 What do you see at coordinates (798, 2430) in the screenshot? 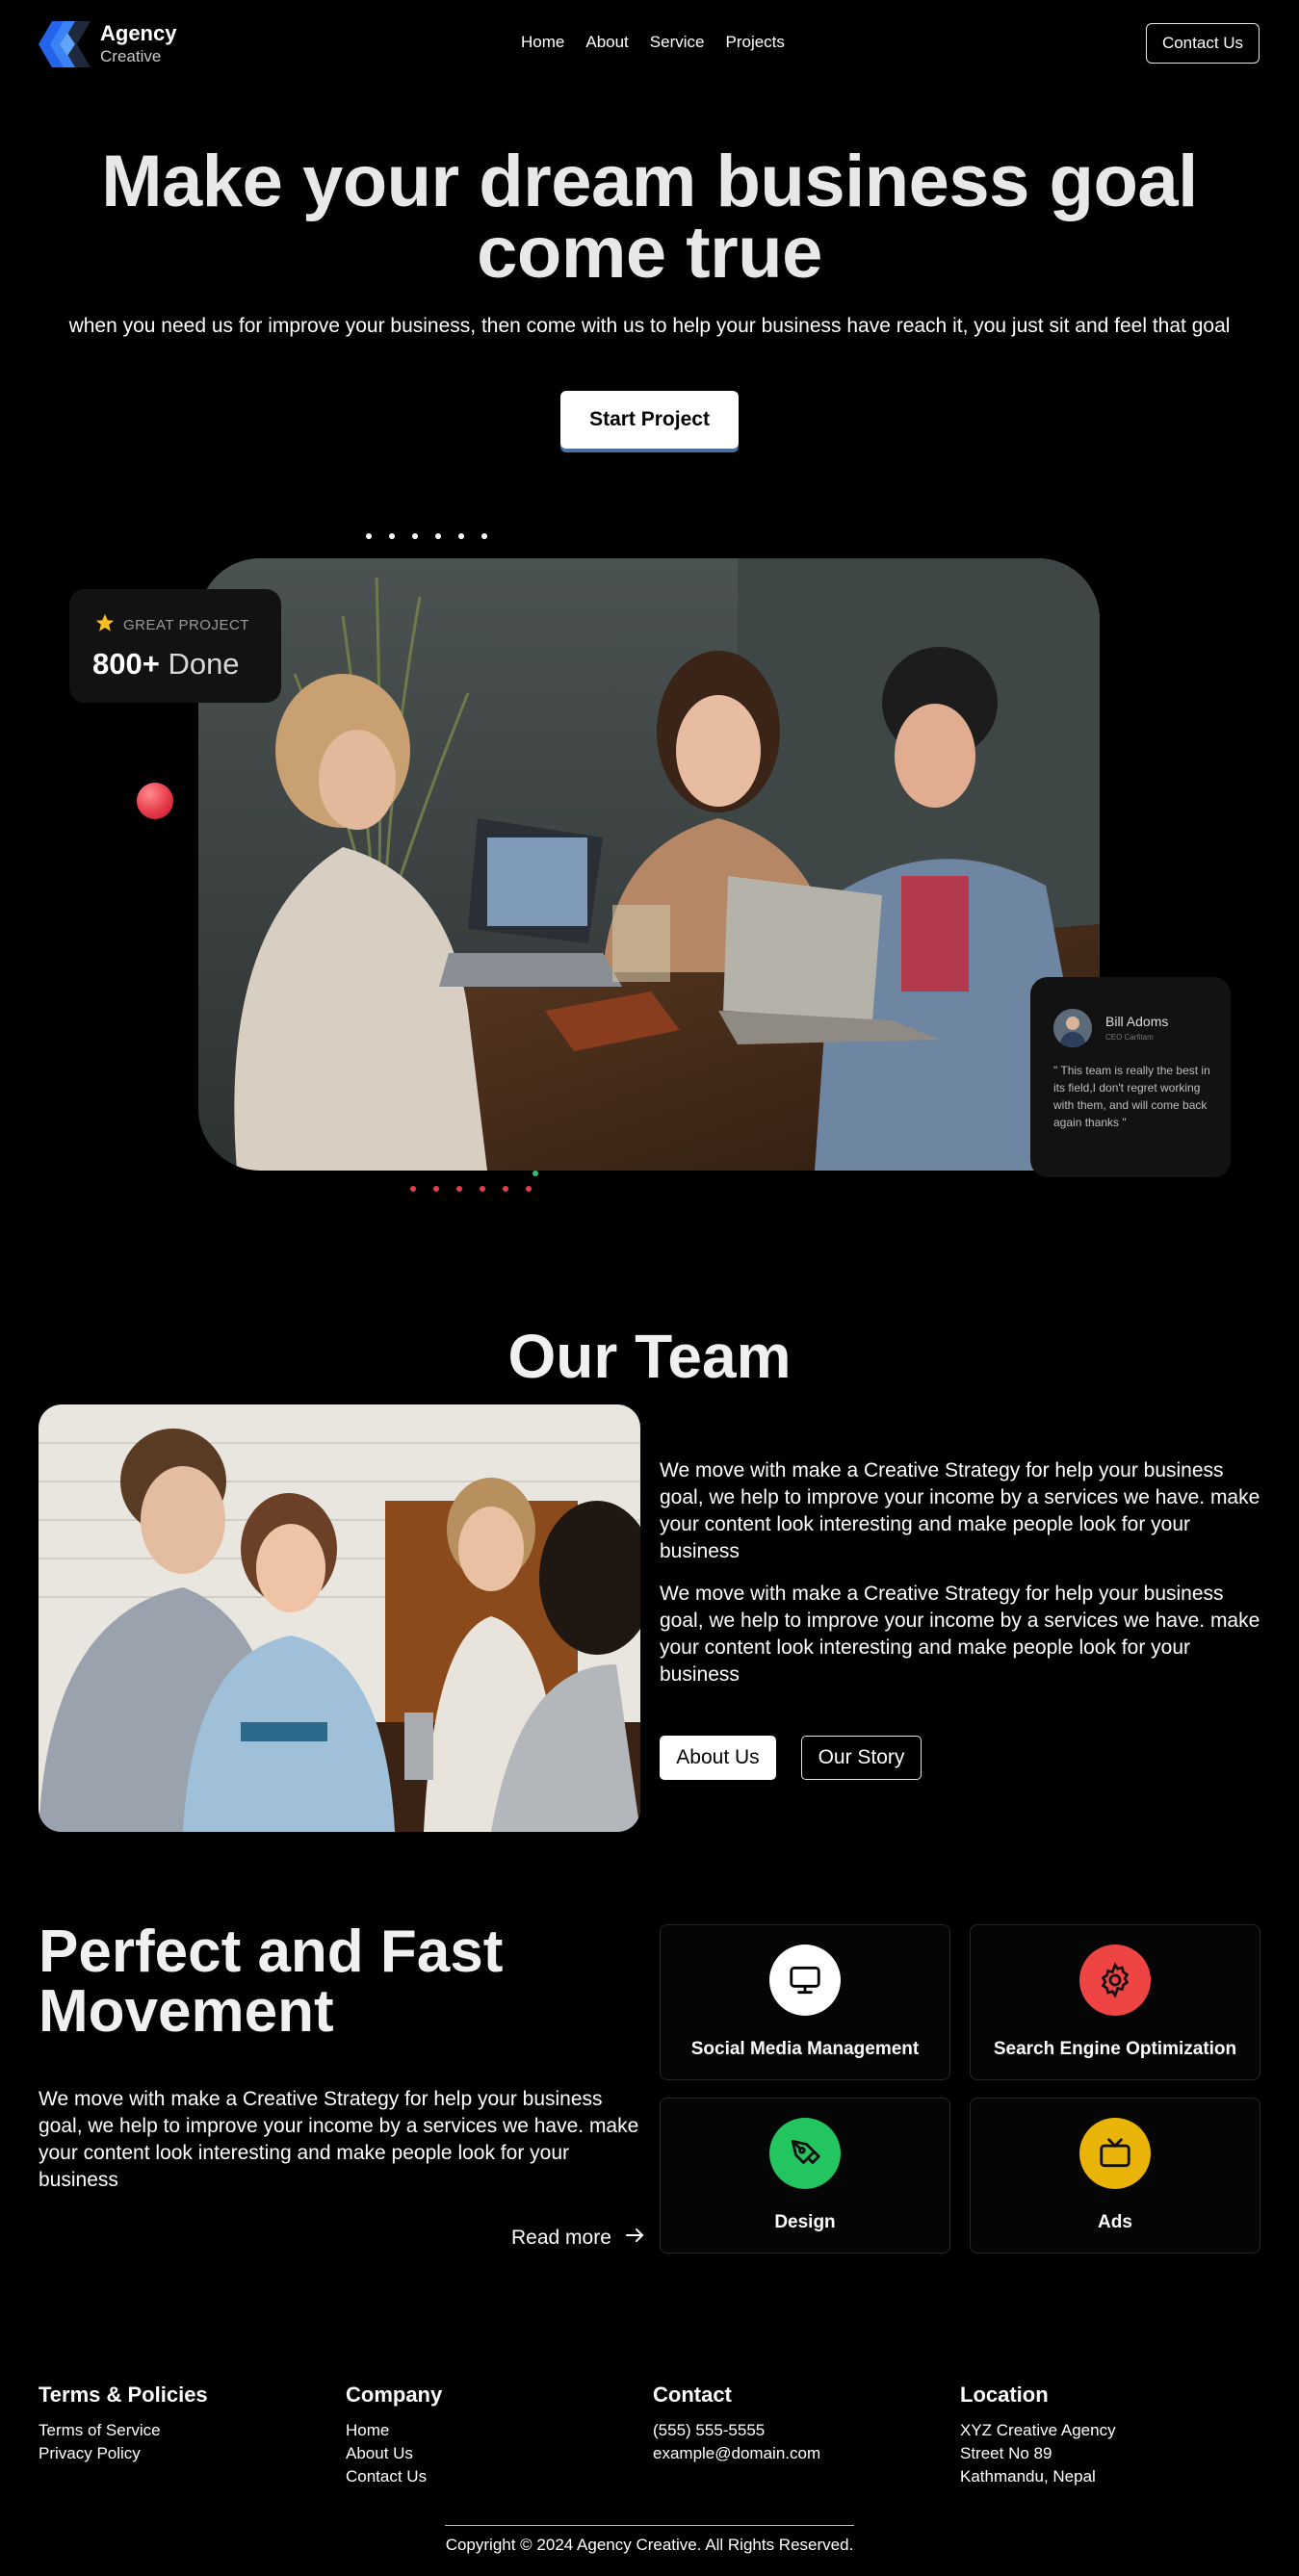
I see `footer-phone: (555) 555-5555` at bounding box center [798, 2430].